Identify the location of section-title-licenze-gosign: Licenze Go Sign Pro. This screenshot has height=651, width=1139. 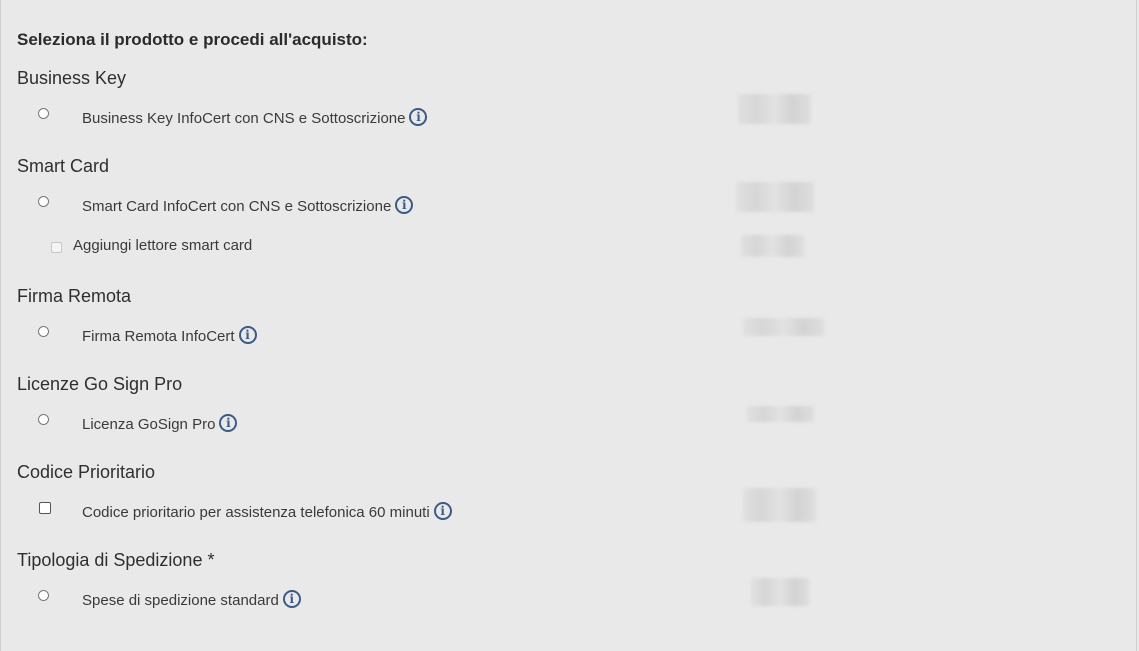
(100, 384).